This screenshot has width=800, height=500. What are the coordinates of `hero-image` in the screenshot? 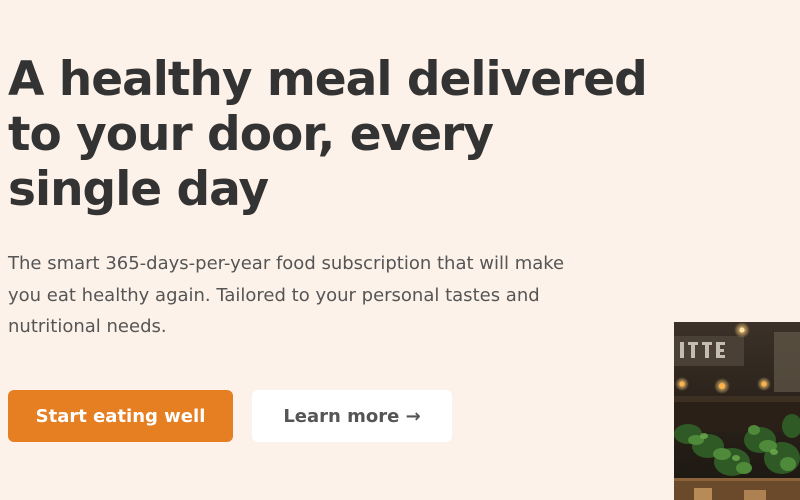 It's located at (737, 411).